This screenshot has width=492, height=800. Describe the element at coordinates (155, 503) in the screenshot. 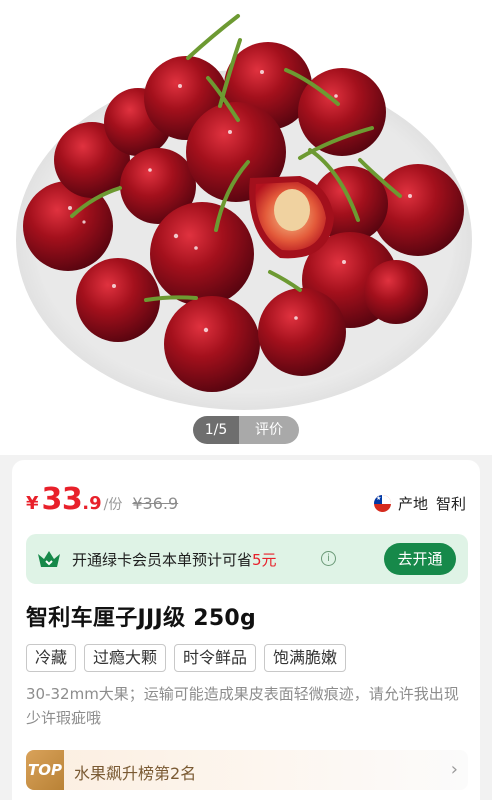

I see `original-price: ¥36.9` at that location.